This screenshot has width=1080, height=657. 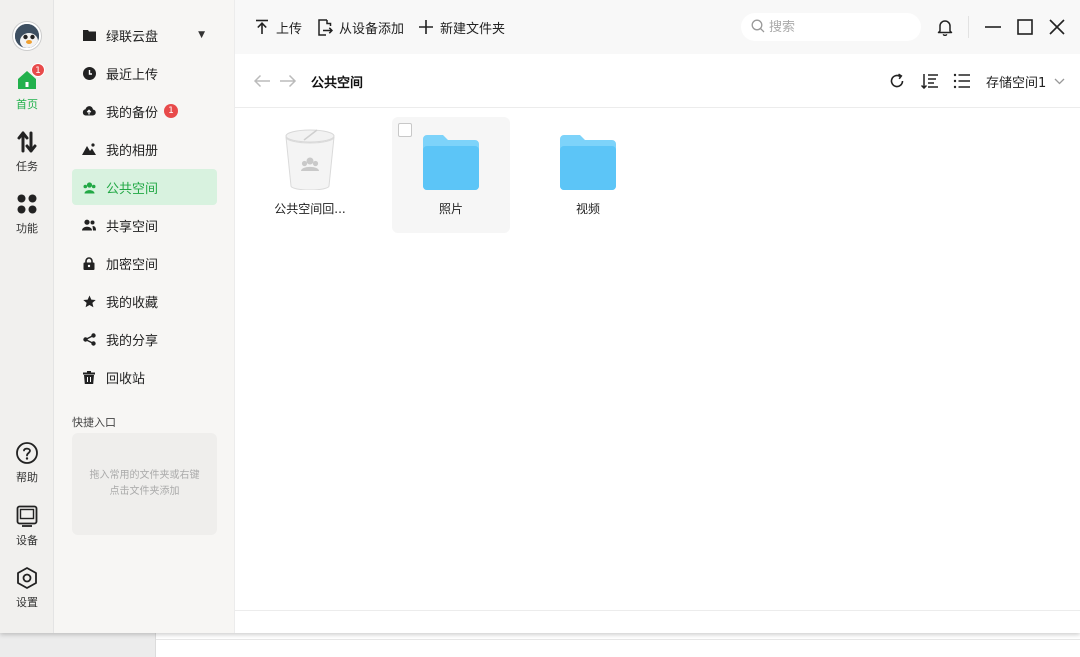 What do you see at coordinates (89, 111) in the screenshot?
I see `cloud-upload-icon` at bounding box center [89, 111].